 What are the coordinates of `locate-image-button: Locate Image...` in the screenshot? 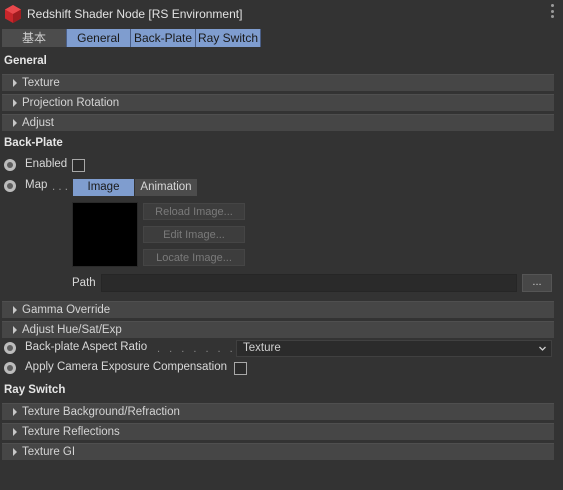 It's located at (194, 257).